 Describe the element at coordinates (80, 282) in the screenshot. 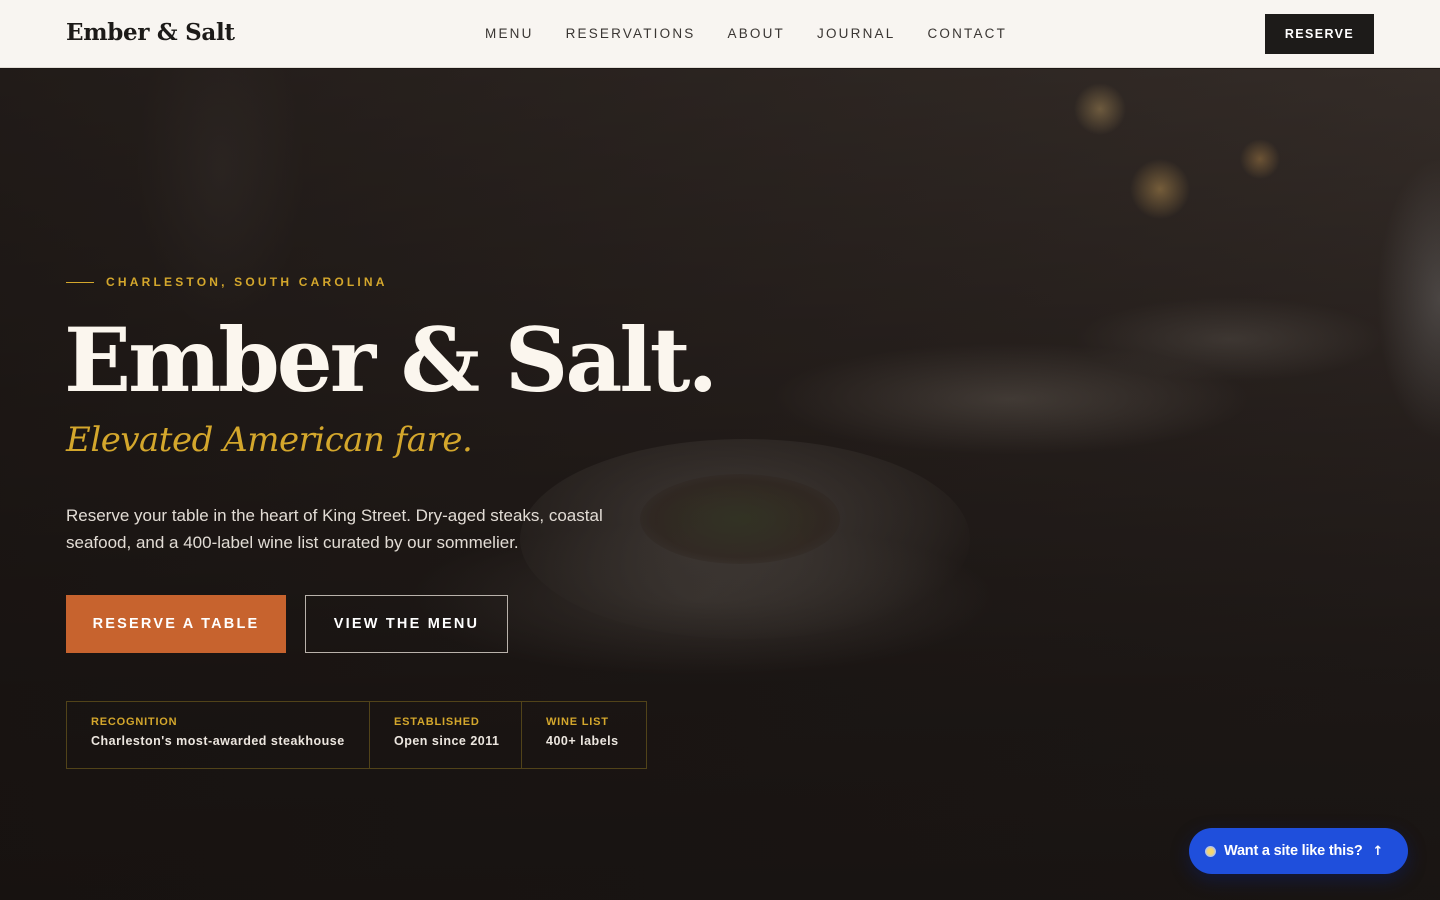

I see `eyebrow-divider` at that location.